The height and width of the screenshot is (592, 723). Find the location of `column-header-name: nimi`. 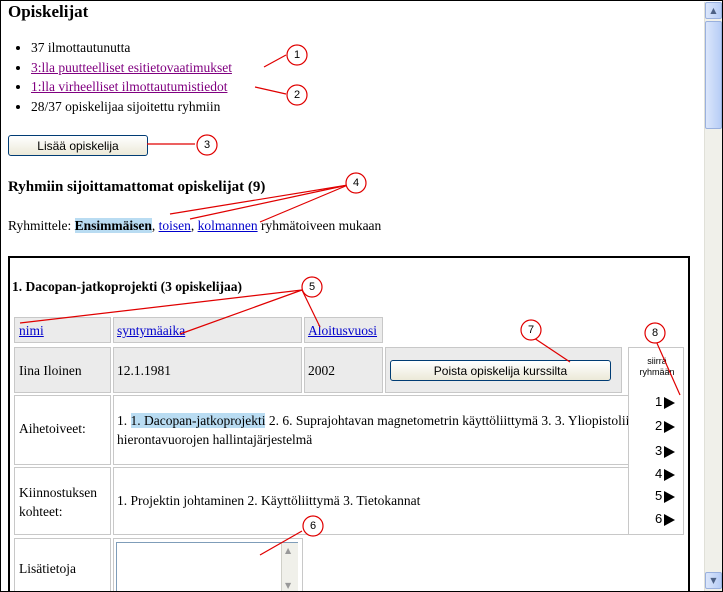

column-header-name: nimi is located at coordinates (62, 330).